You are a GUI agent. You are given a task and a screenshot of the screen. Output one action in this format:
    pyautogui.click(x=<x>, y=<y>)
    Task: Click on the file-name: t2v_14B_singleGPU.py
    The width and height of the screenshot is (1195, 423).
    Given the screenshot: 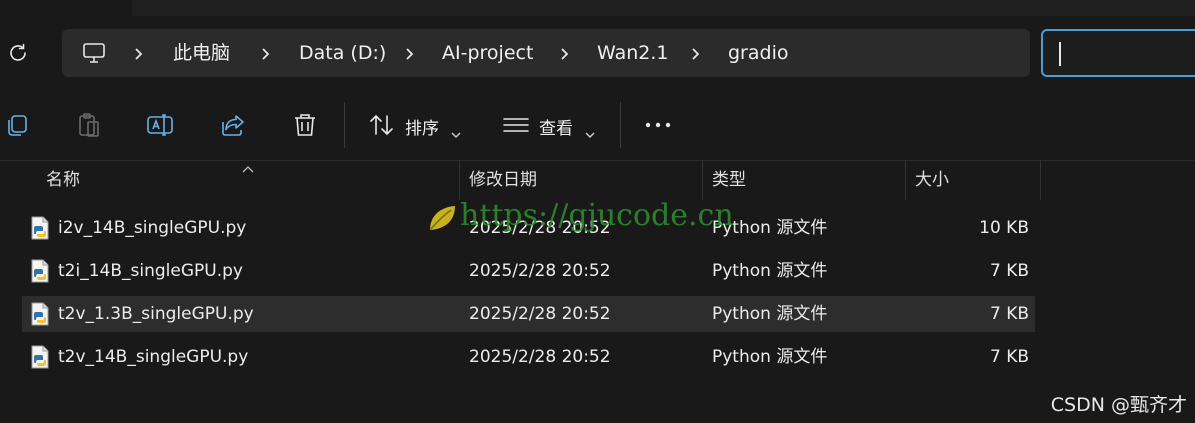 What is the action you would take?
    pyautogui.click(x=153, y=357)
    